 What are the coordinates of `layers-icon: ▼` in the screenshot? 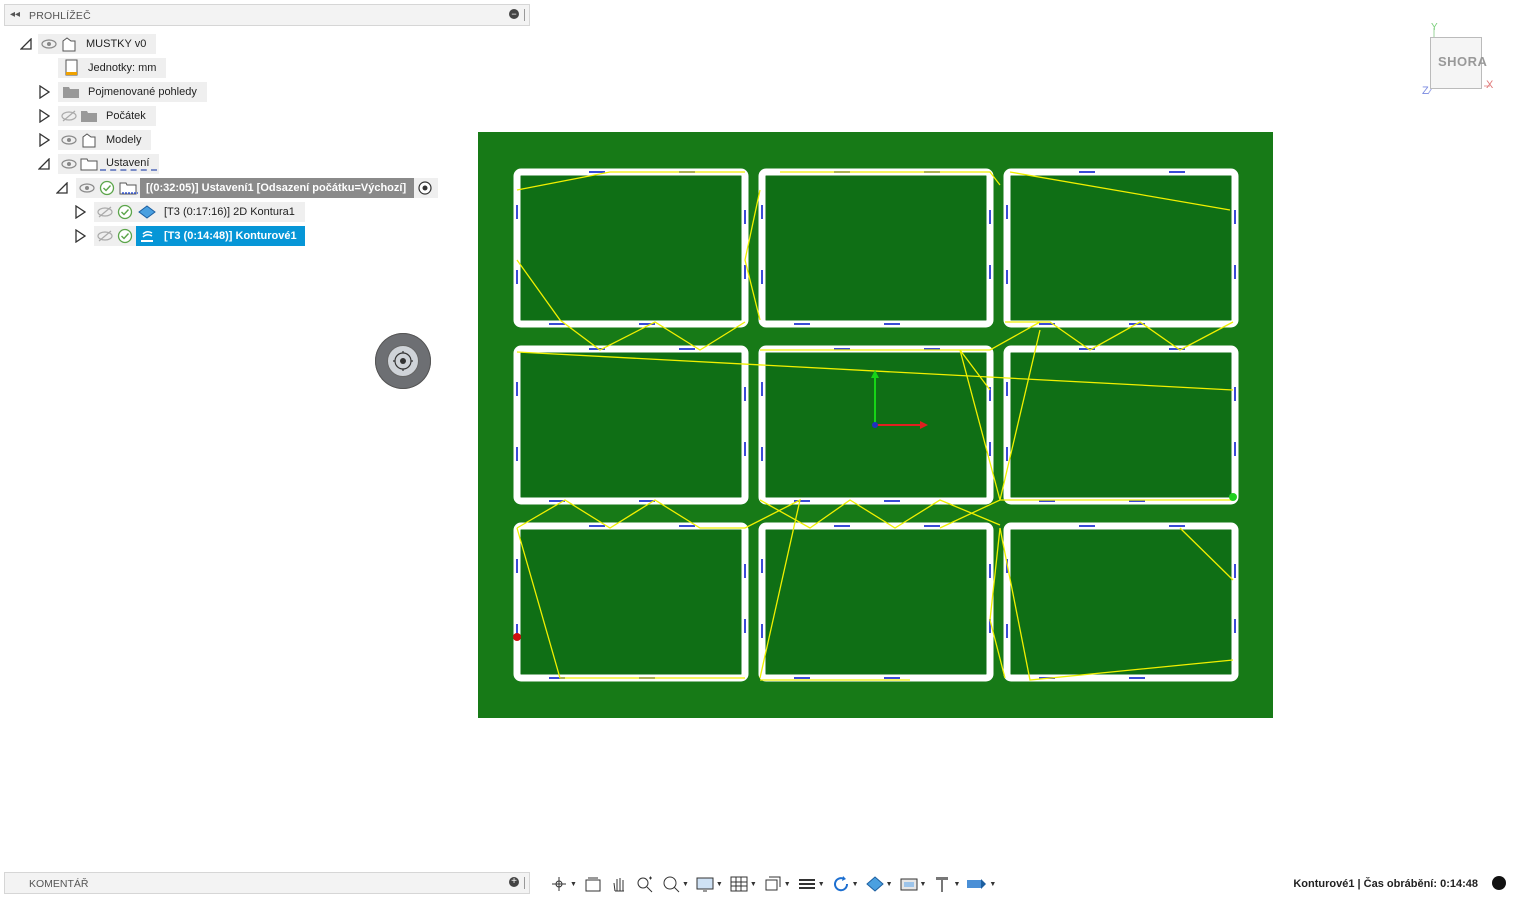 It's located at (811, 884).